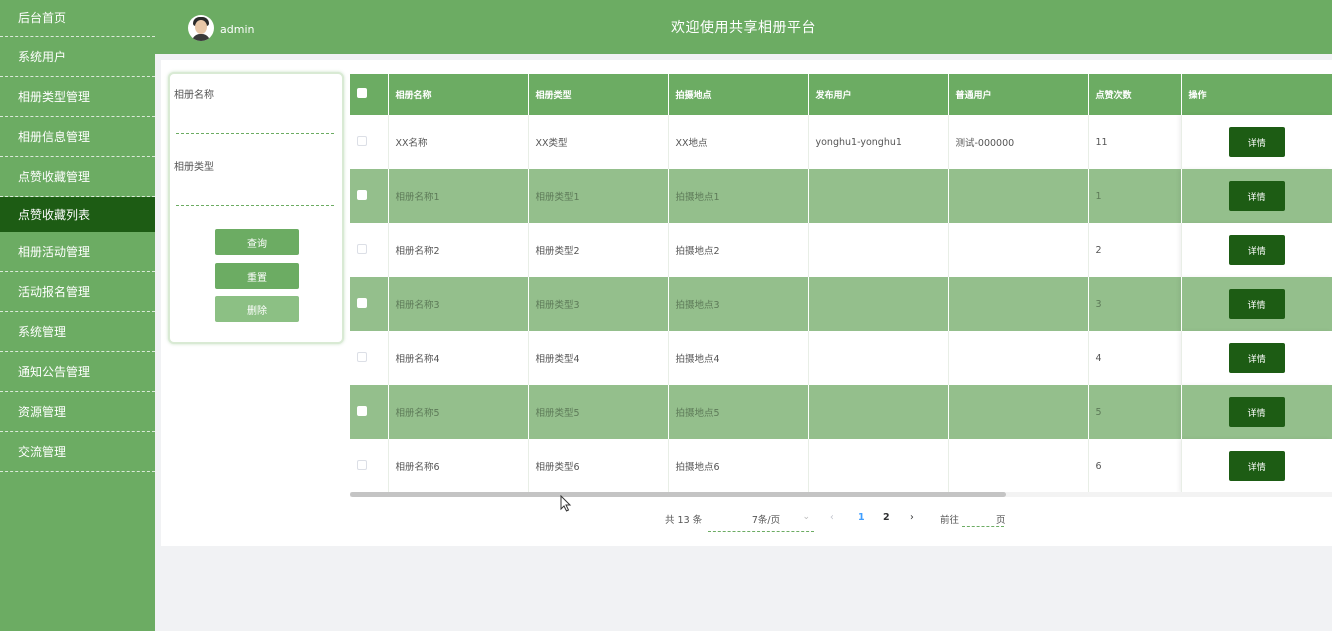 The image size is (1332, 631). What do you see at coordinates (832, 522) in the screenshot?
I see `prev-page-button: ‹` at bounding box center [832, 522].